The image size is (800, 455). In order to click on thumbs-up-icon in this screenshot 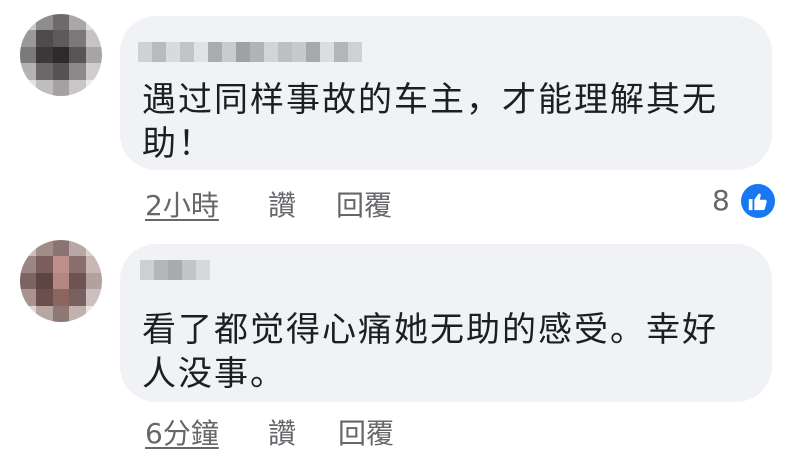, I will do `click(758, 201)`.